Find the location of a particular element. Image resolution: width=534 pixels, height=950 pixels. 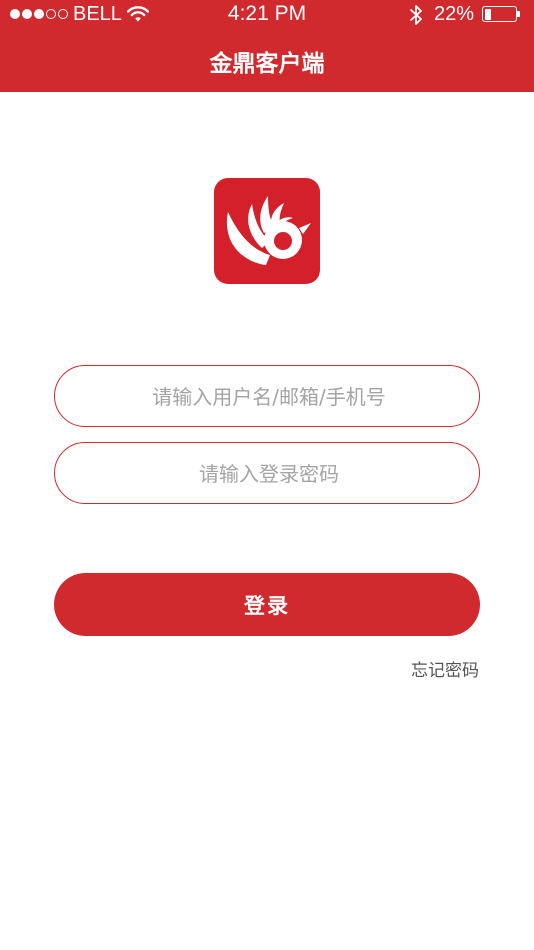

battery-tip is located at coordinates (518, 14).